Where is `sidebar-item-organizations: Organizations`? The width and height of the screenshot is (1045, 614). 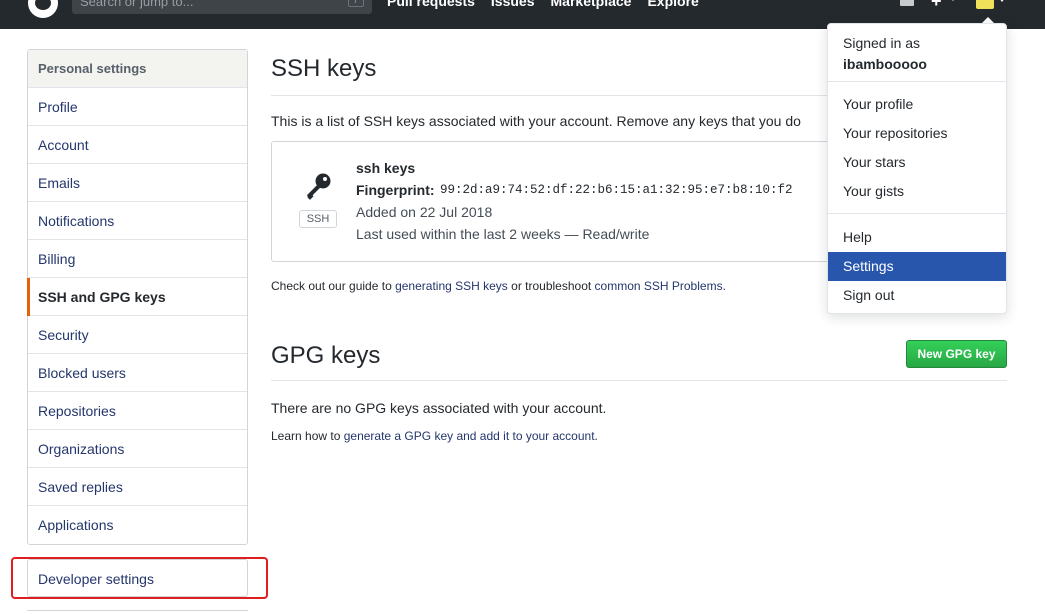
sidebar-item-organizations: Organizations is located at coordinates (137, 449).